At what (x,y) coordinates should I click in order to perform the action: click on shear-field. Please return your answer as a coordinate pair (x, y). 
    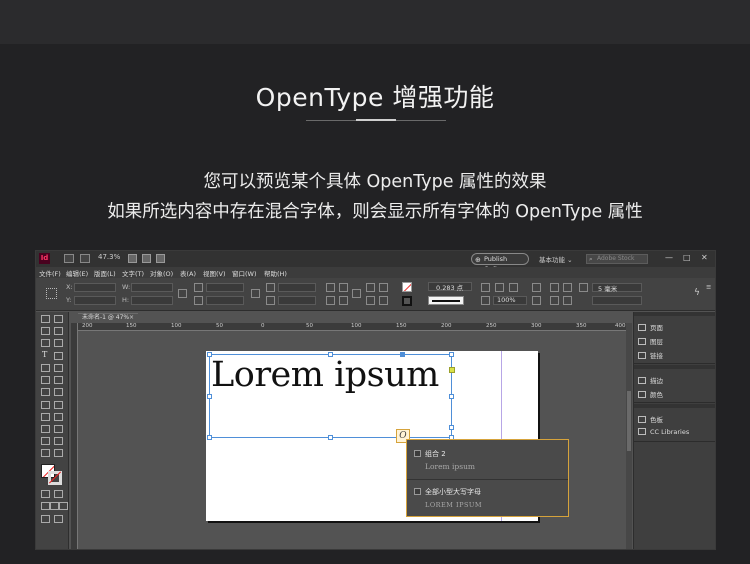
    Looking at the image, I should click on (297, 300).